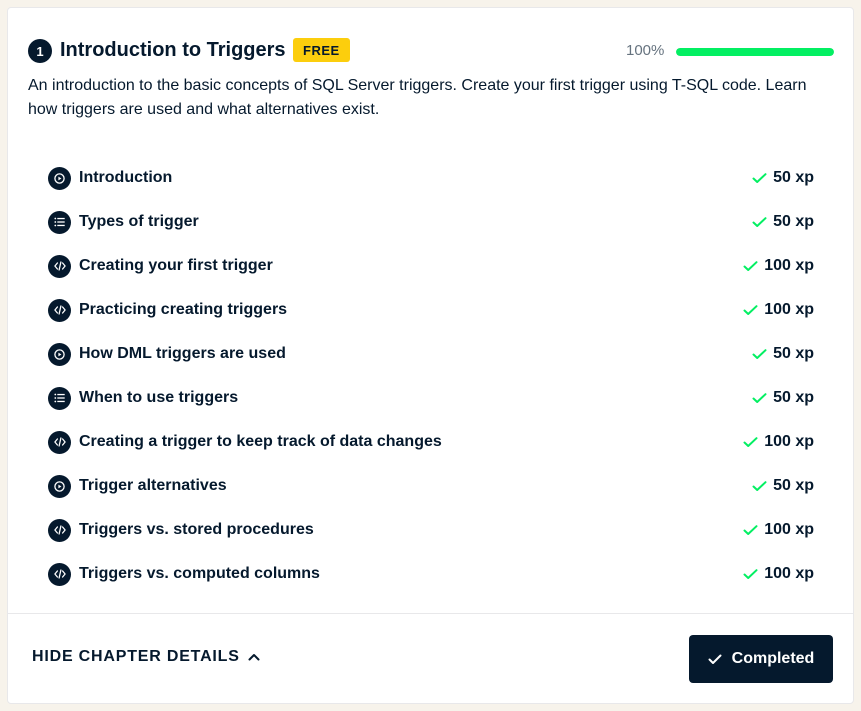 The height and width of the screenshot is (711, 861). What do you see at coordinates (431, 574) in the screenshot?
I see `lesson-item: Triggers vs. computed columns 100 xp` at bounding box center [431, 574].